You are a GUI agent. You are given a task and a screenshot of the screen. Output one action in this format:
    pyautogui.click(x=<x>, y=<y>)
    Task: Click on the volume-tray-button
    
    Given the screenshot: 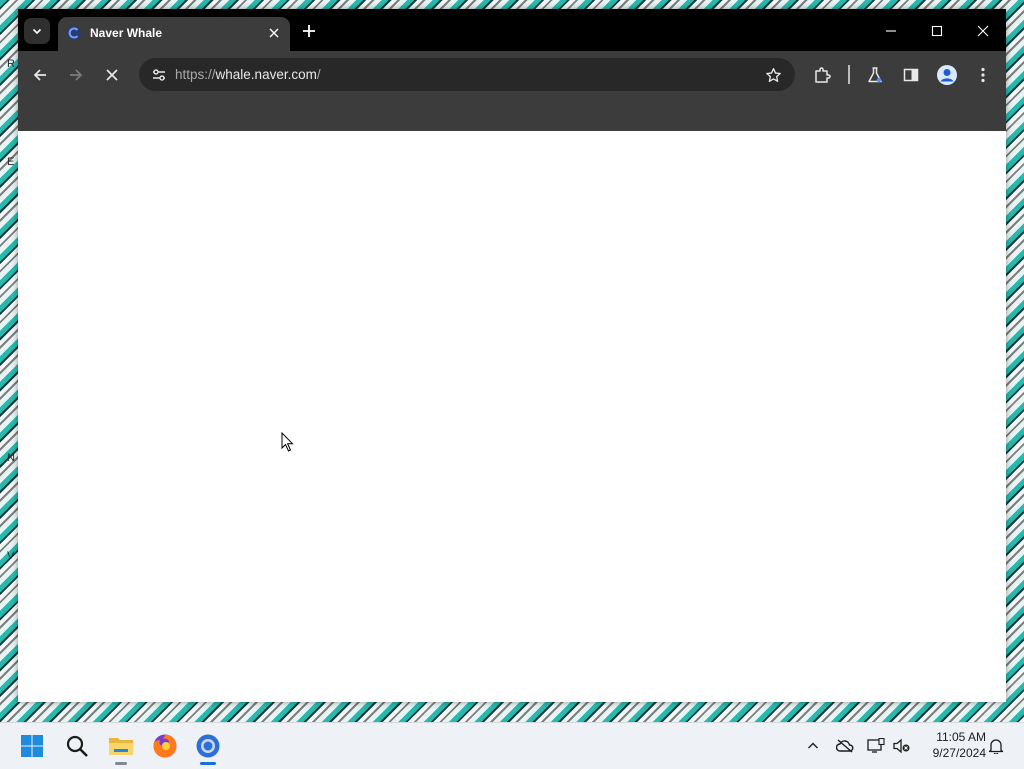 What is the action you would take?
    pyautogui.click(x=902, y=746)
    